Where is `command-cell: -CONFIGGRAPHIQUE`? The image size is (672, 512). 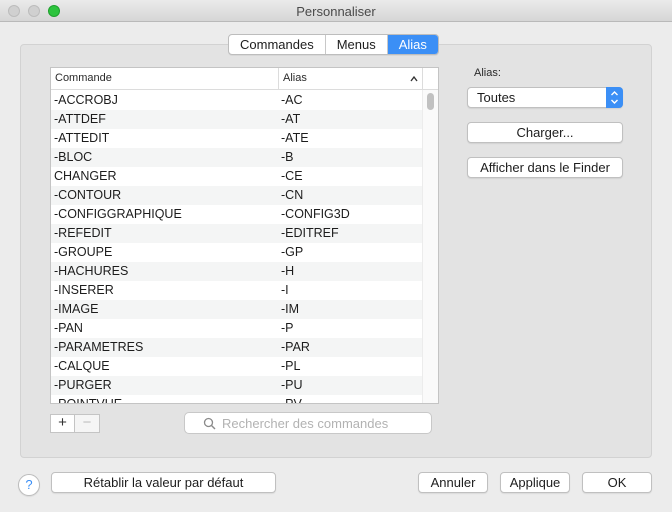 command-cell: -CONFIGGRAPHIQUE is located at coordinates (118, 214).